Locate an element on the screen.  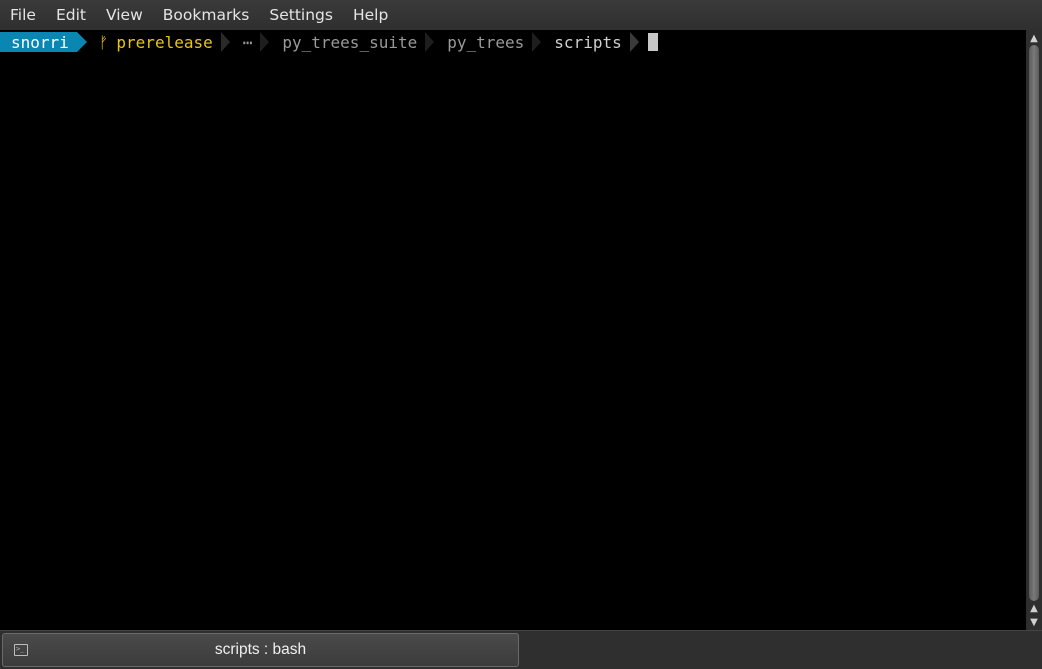
tab-label: scripts : bash is located at coordinates (260, 649).